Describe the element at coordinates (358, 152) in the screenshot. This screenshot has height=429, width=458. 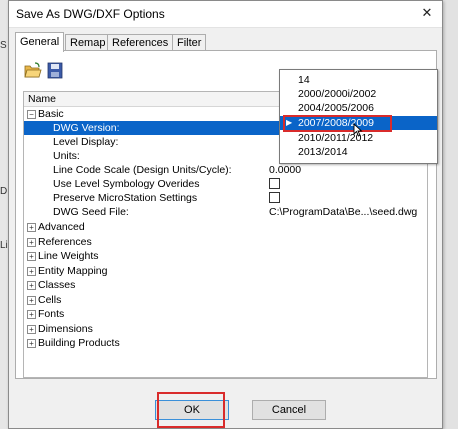
I see `dropdown-option: 2013/2014` at that location.